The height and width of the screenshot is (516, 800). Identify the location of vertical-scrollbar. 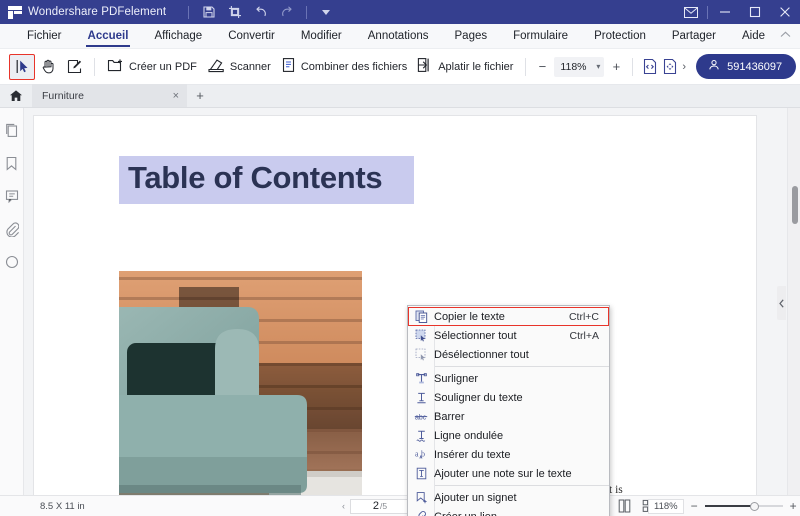
(793, 301).